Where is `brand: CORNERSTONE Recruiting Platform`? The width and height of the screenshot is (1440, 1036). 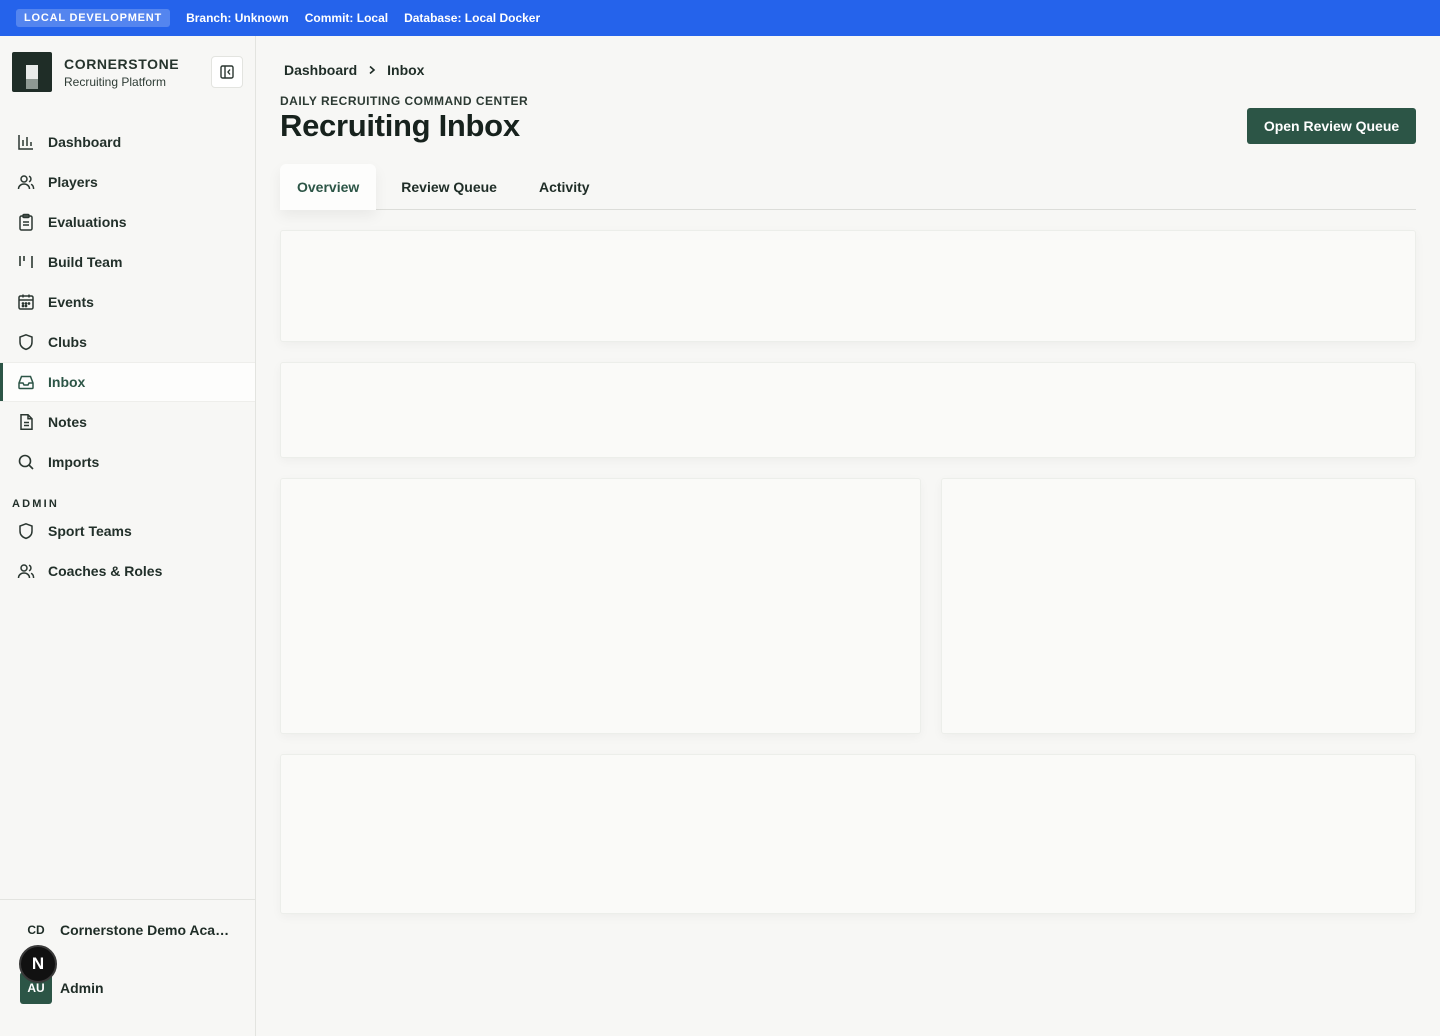 brand: CORNERSTONE Recruiting Platform is located at coordinates (95, 72).